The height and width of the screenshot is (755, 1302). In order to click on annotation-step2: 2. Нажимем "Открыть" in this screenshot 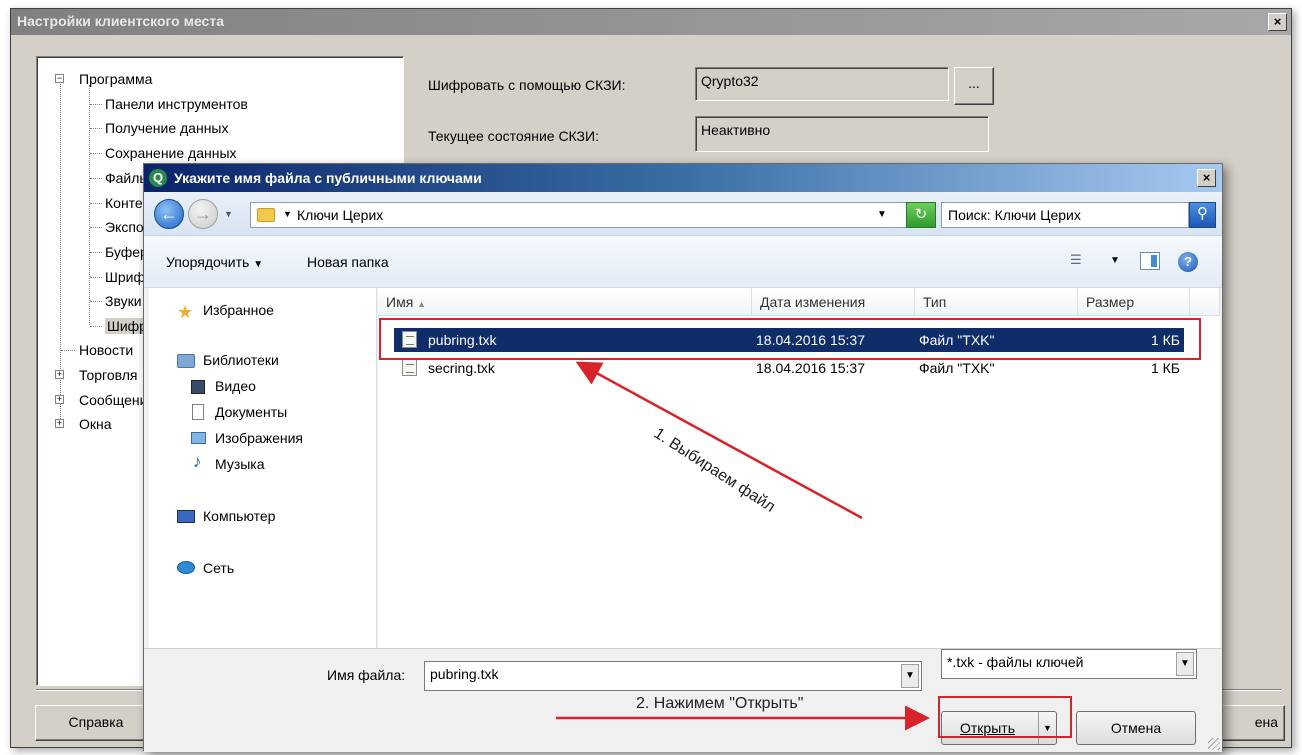, I will do `click(720, 703)`.